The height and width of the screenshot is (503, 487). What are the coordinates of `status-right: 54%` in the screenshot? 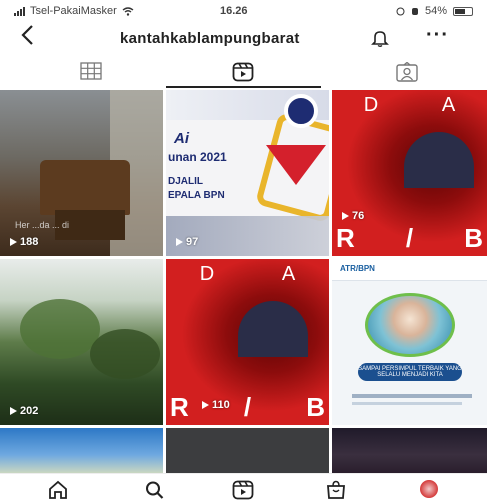 It's located at (434, 11).